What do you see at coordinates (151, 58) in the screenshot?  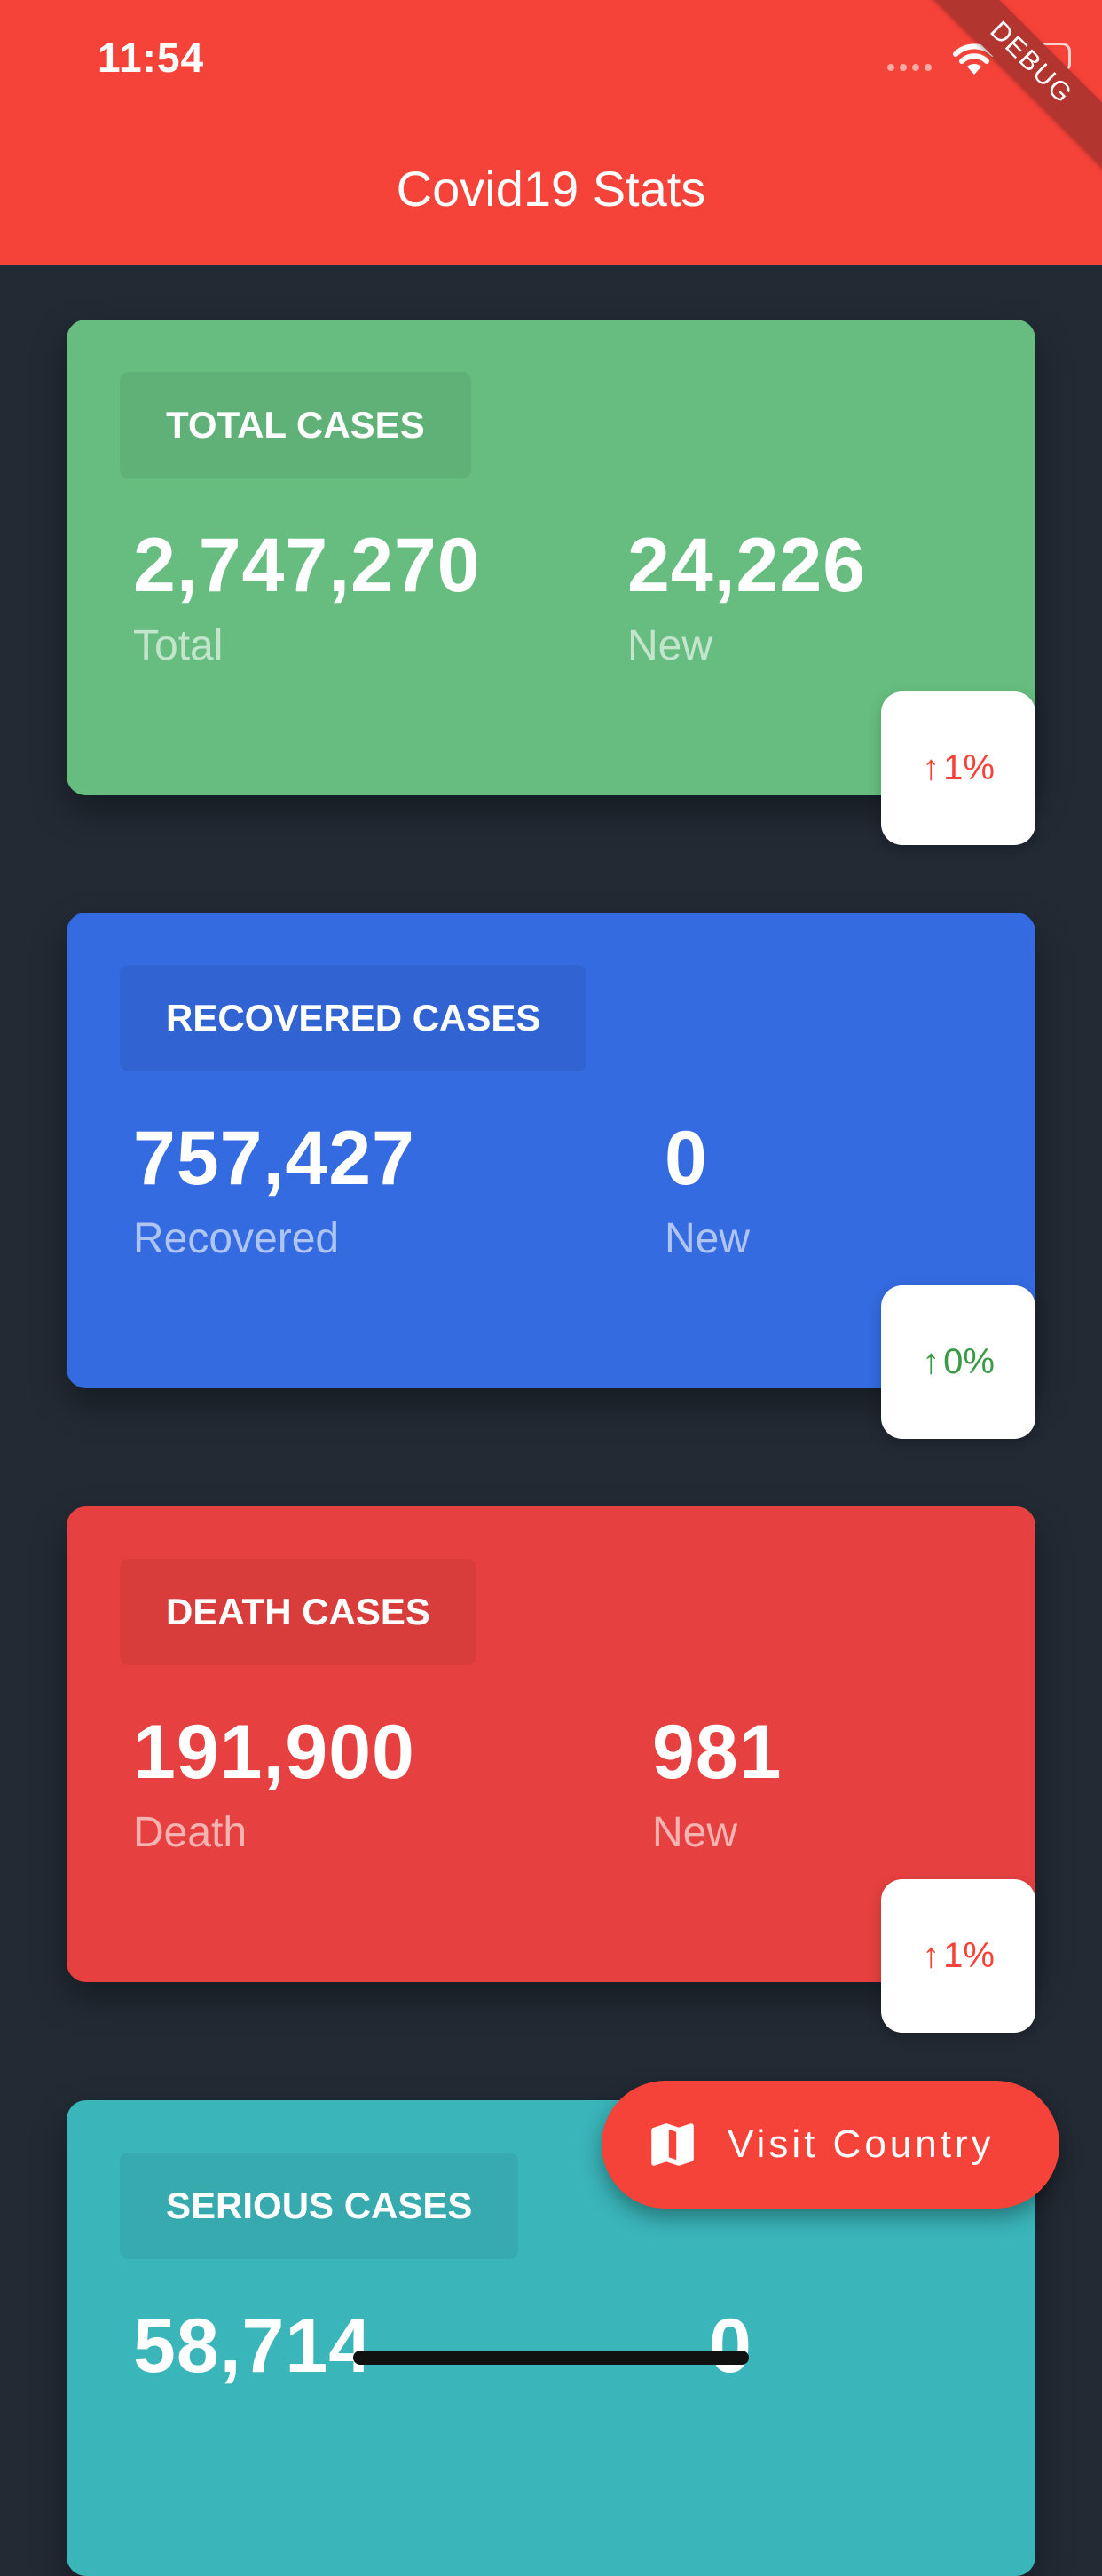 I see `status-time: 11:54` at bounding box center [151, 58].